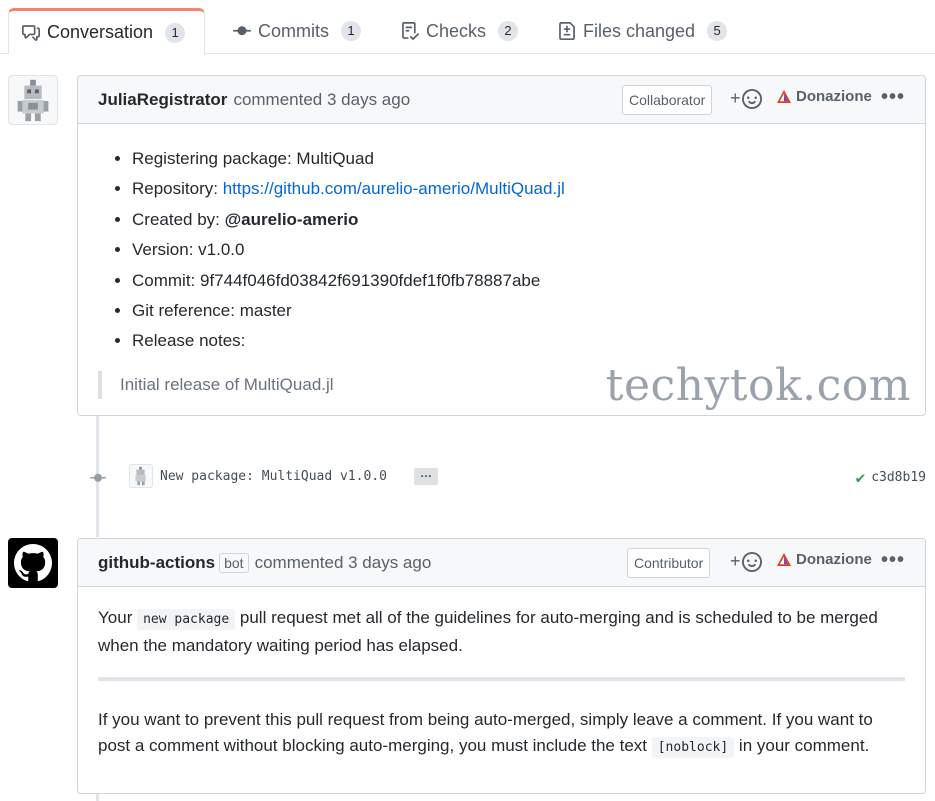 The width and height of the screenshot is (935, 801). What do you see at coordinates (273, 476) in the screenshot?
I see `commit-message: New package: MultiQuad v1.0.0` at bounding box center [273, 476].